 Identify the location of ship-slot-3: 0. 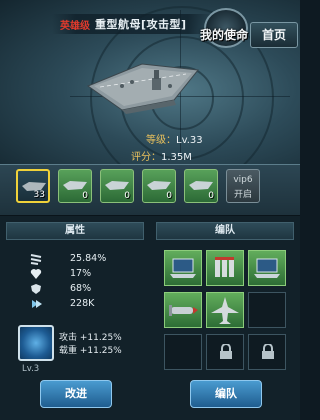
(117, 186).